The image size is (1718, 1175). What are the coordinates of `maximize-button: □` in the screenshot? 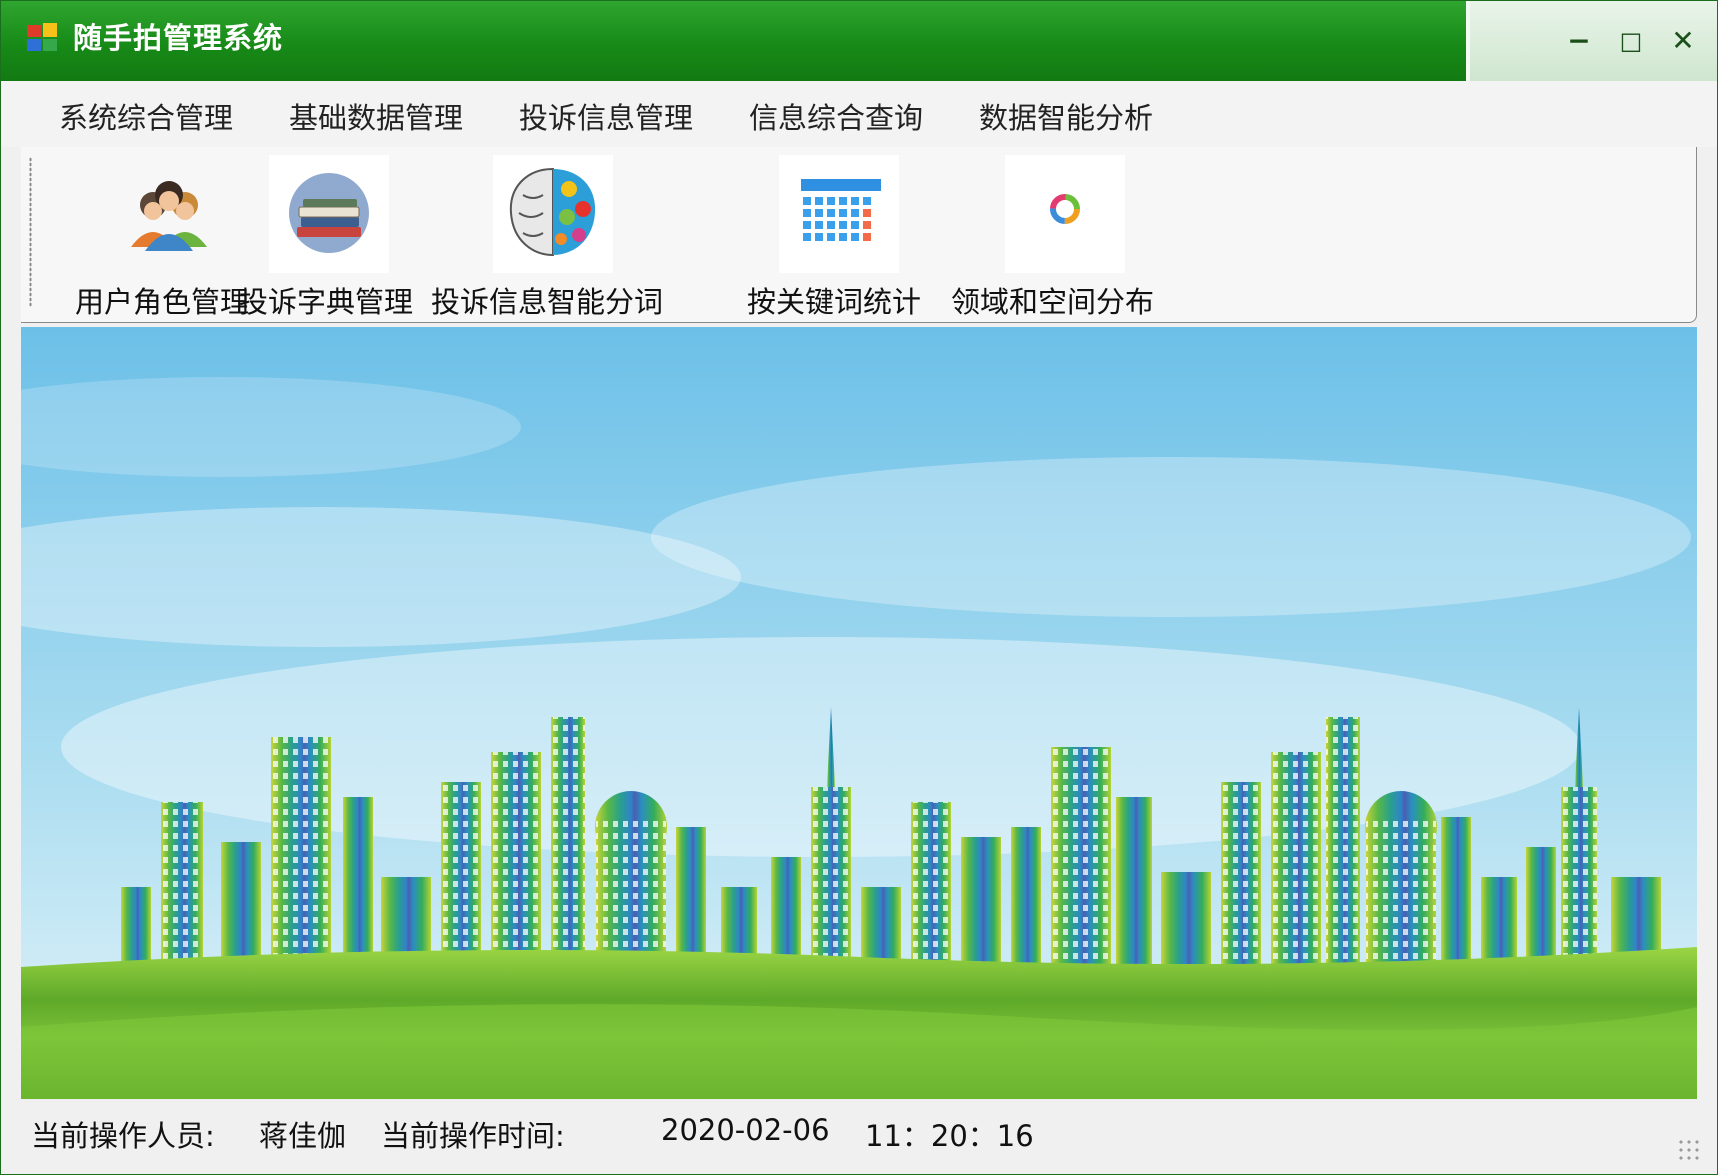 It's located at (1631, 41).